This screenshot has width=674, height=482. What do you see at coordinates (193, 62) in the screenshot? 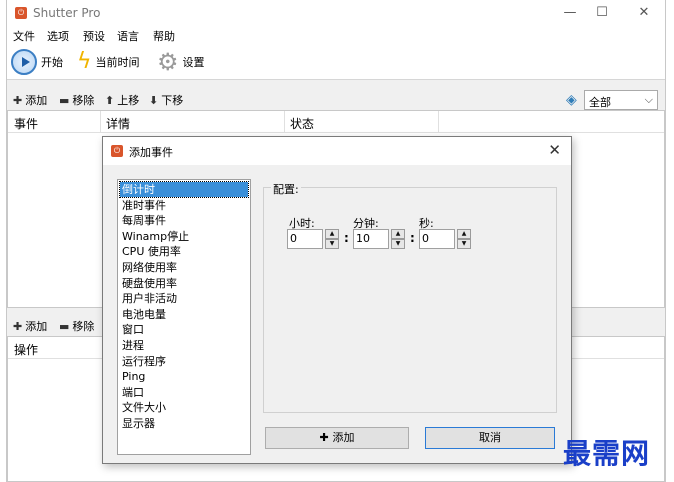
I see `settings-label: 设置` at bounding box center [193, 62].